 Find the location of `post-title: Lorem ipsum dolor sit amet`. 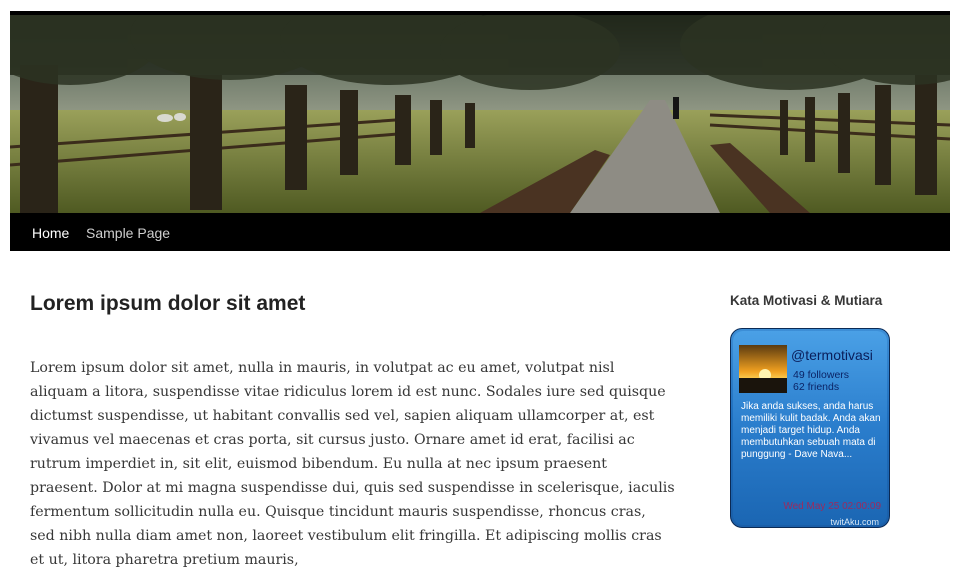

post-title: Lorem ipsum dolor sit amet is located at coordinates (167, 304).